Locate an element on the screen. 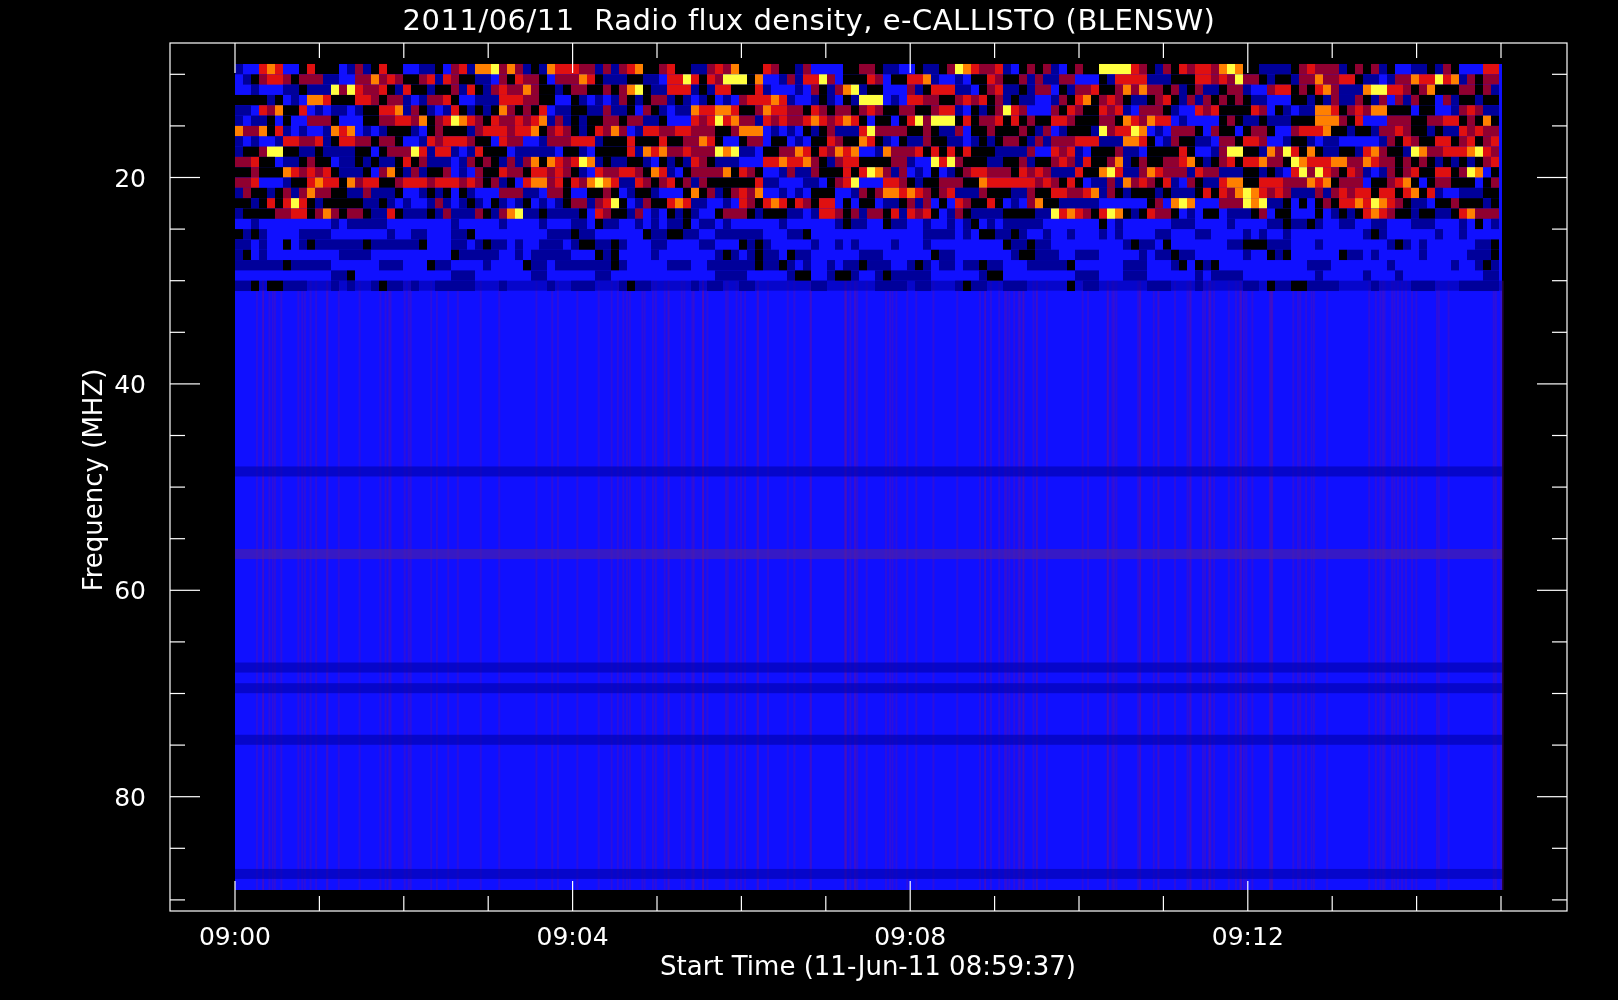 This screenshot has width=1618, height=1000. y-axis-title: Frequency (MHZ) is located at coordinates (93, 480).